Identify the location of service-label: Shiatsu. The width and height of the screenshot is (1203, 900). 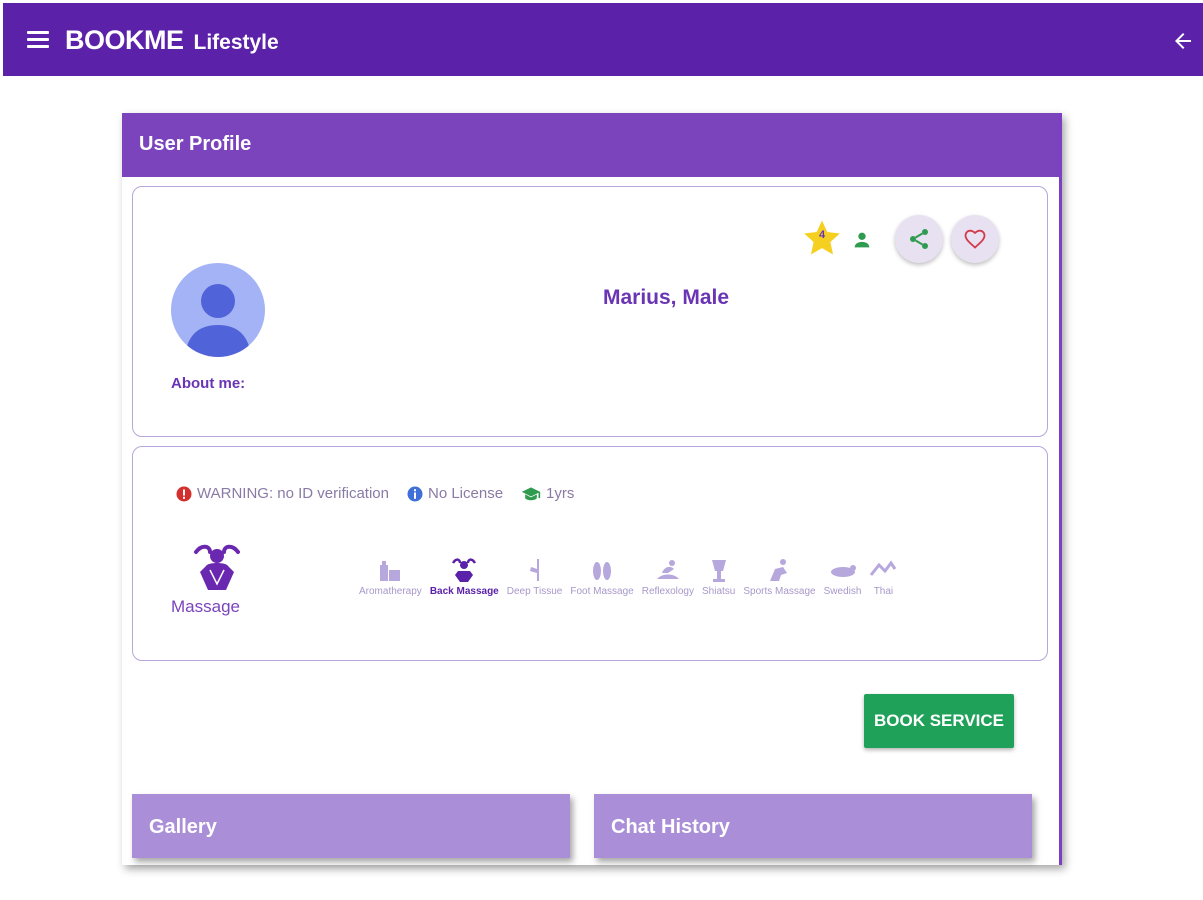
(718, 591).